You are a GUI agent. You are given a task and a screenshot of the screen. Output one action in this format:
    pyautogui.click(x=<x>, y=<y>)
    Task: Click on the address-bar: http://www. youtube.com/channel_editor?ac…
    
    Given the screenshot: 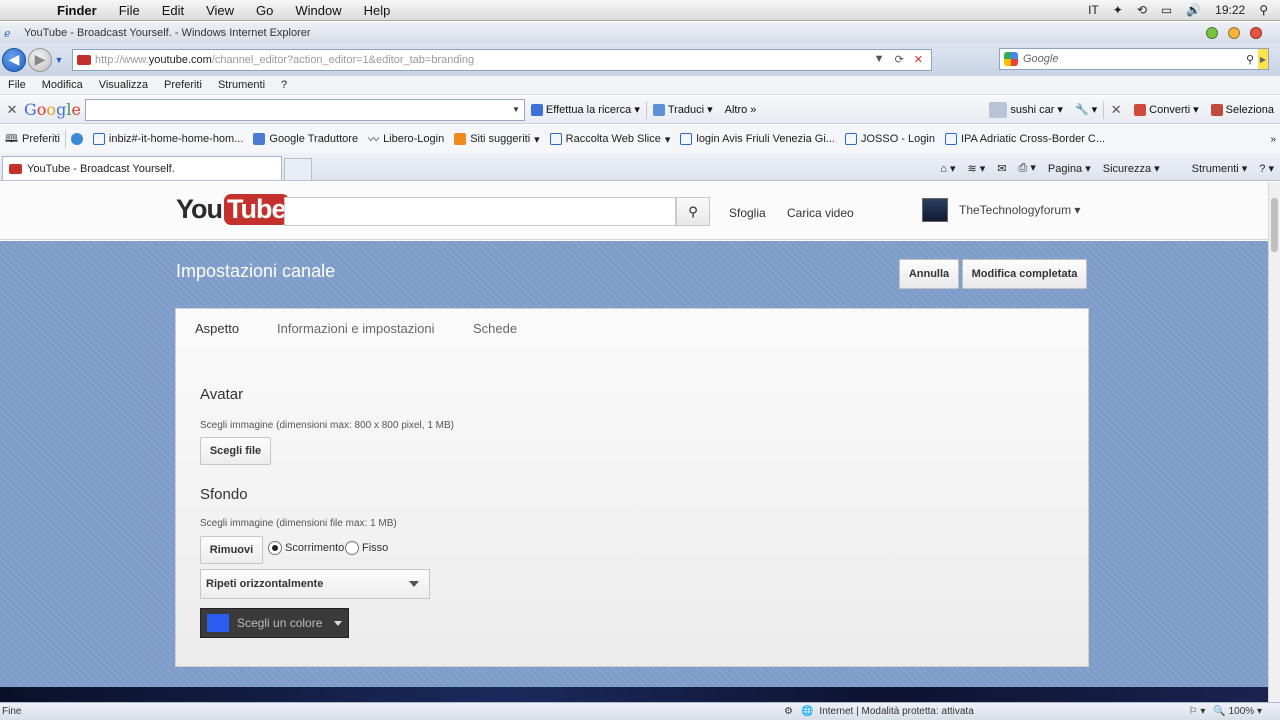 What is the action you would take?
    pyautogui.click(x=502, y=59)
    